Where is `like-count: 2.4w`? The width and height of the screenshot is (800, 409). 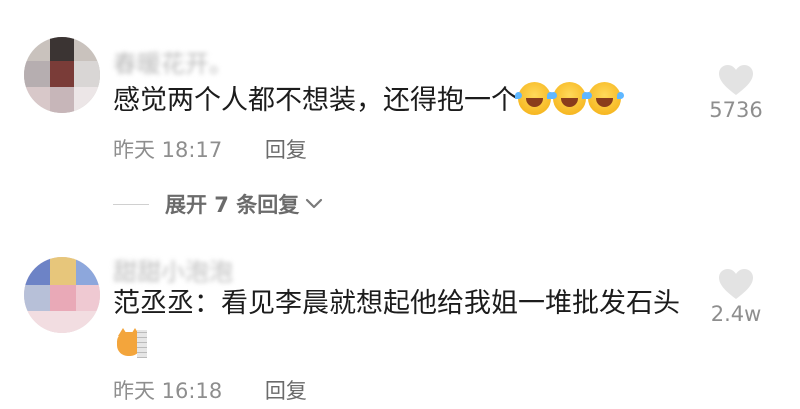
like-count: 2.4w is located at coordinates (736, 314).